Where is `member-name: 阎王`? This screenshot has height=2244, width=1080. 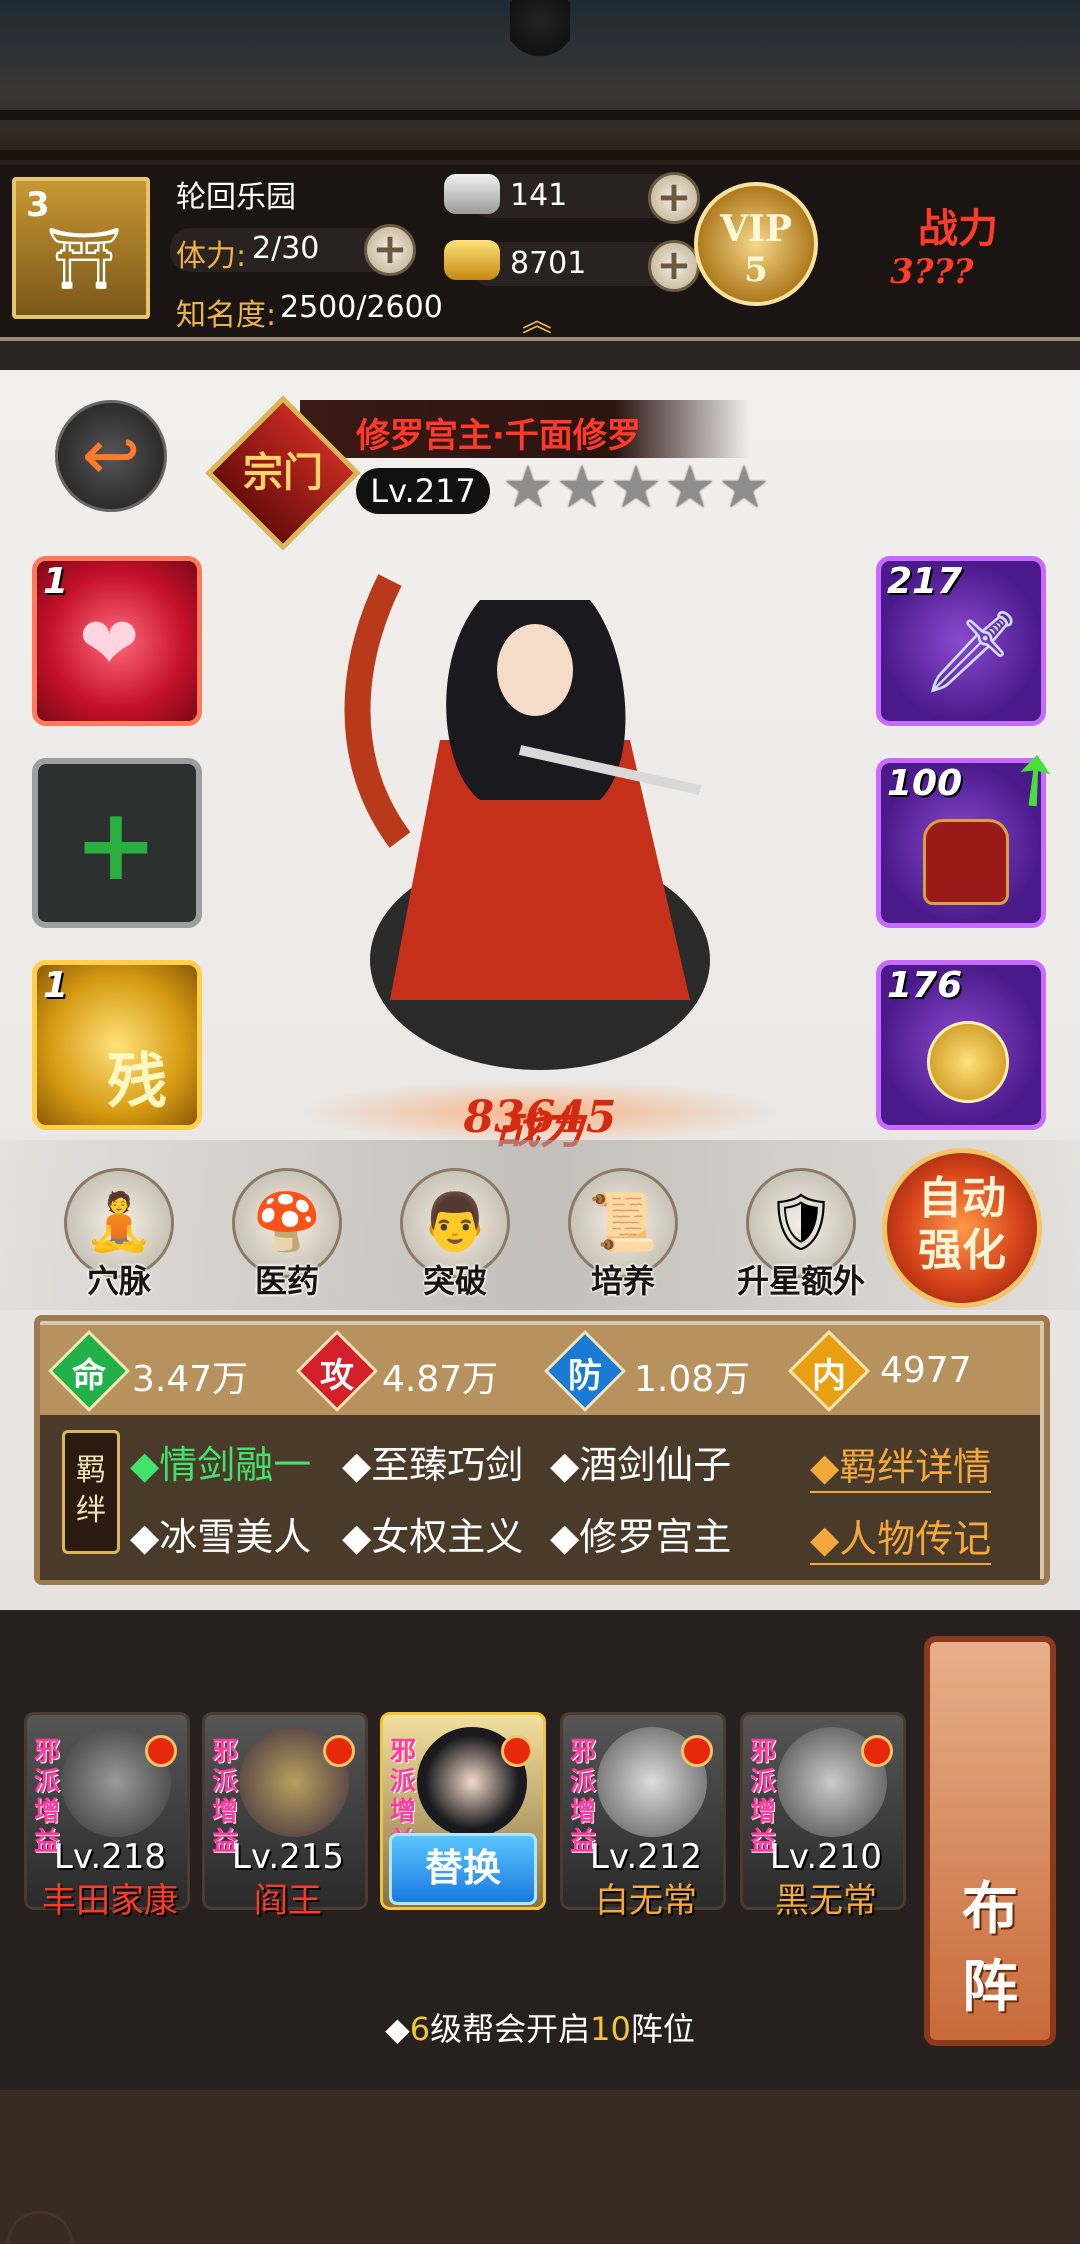 member-name: 阎王 is located at coordinates (288, 1901).